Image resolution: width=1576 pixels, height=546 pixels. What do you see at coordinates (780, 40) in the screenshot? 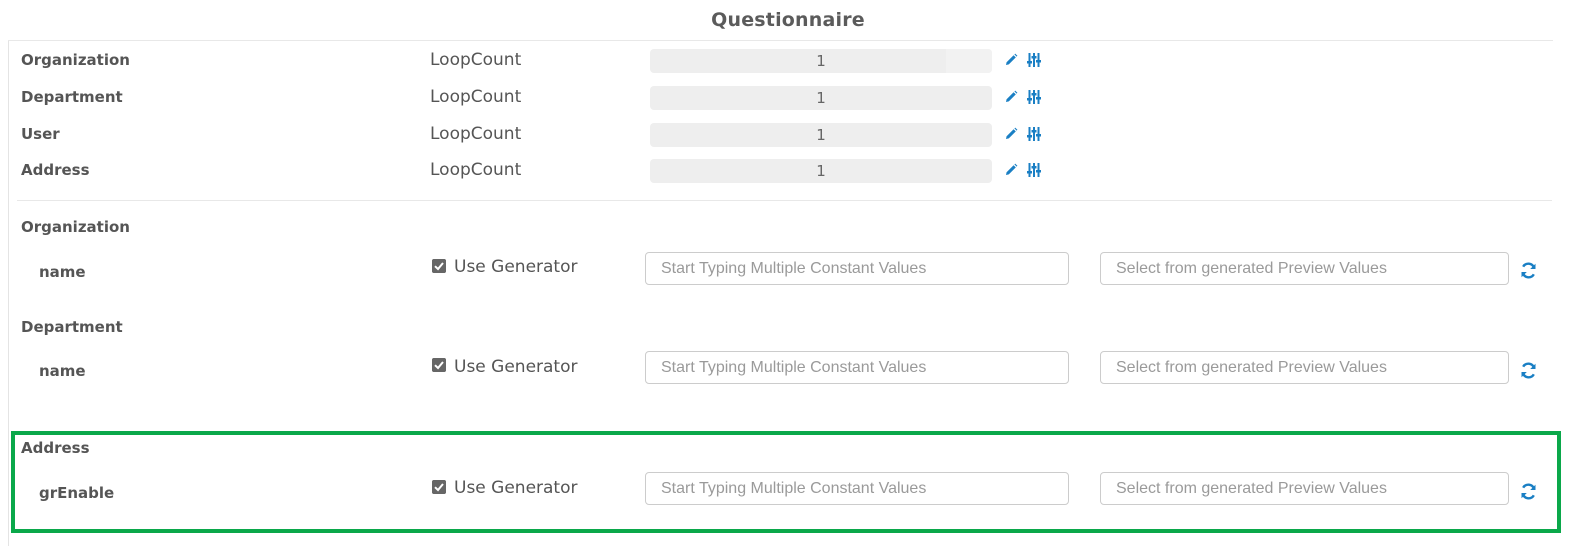
I see `title-divider` at bounding box center [780, 40].